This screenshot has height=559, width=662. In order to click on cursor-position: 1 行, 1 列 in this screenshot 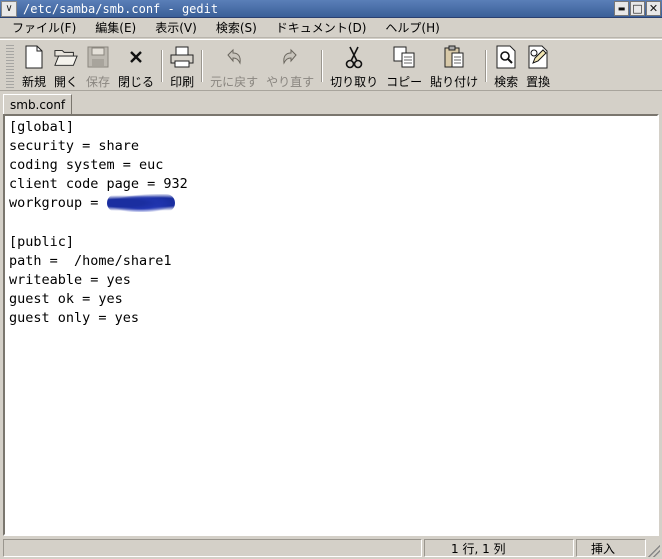, I will do `click(499, 548)`.